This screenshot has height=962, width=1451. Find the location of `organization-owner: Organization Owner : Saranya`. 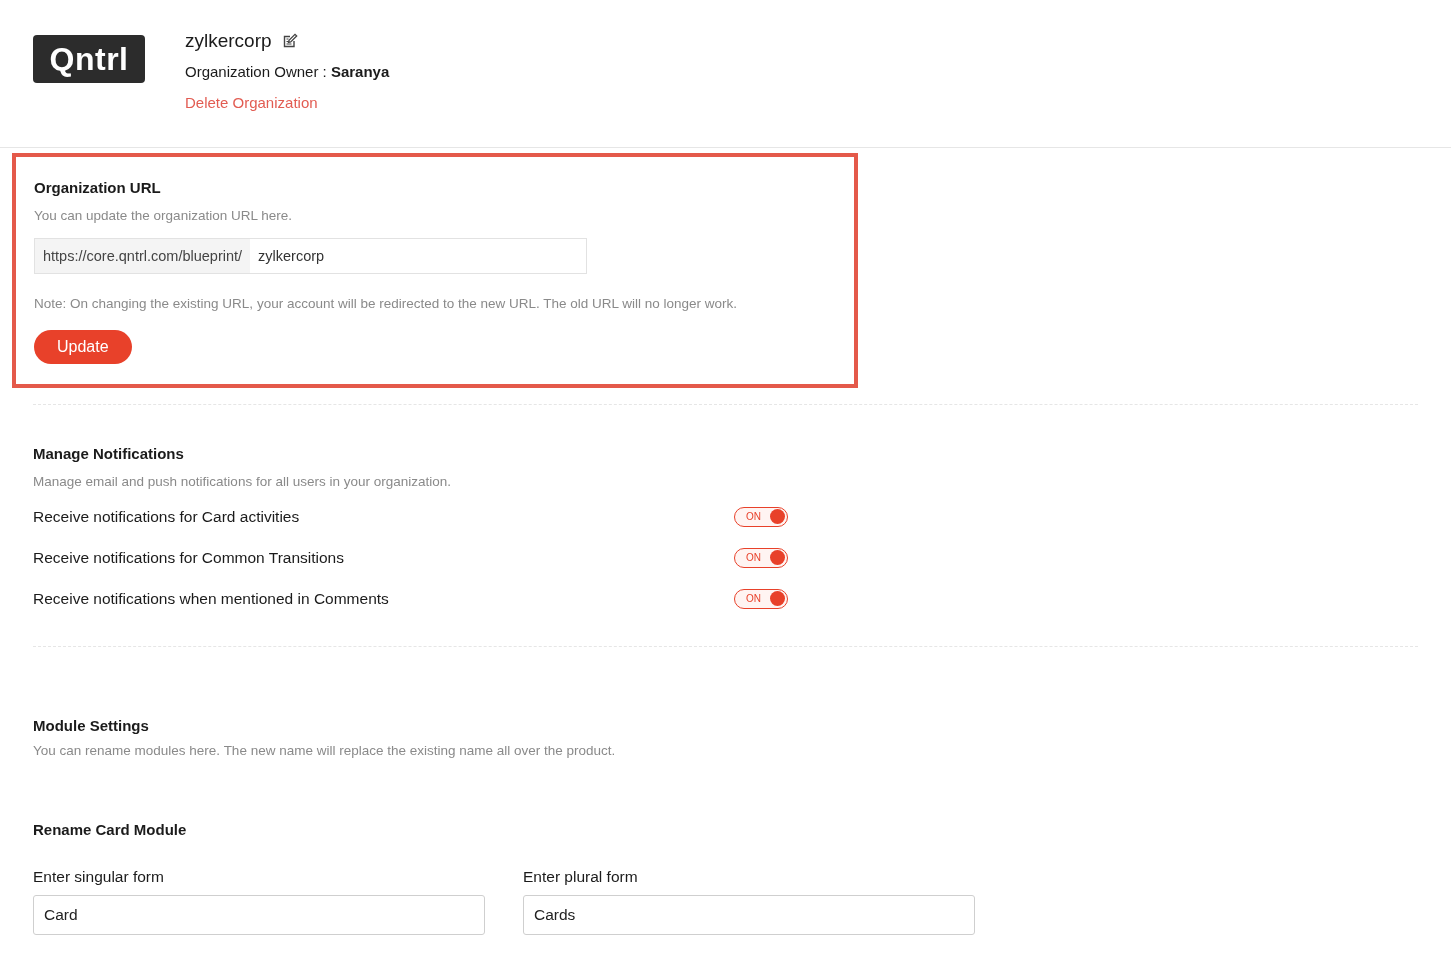

organization-owner: Organization Owner : Saranya is located at coordinates (287, 71).